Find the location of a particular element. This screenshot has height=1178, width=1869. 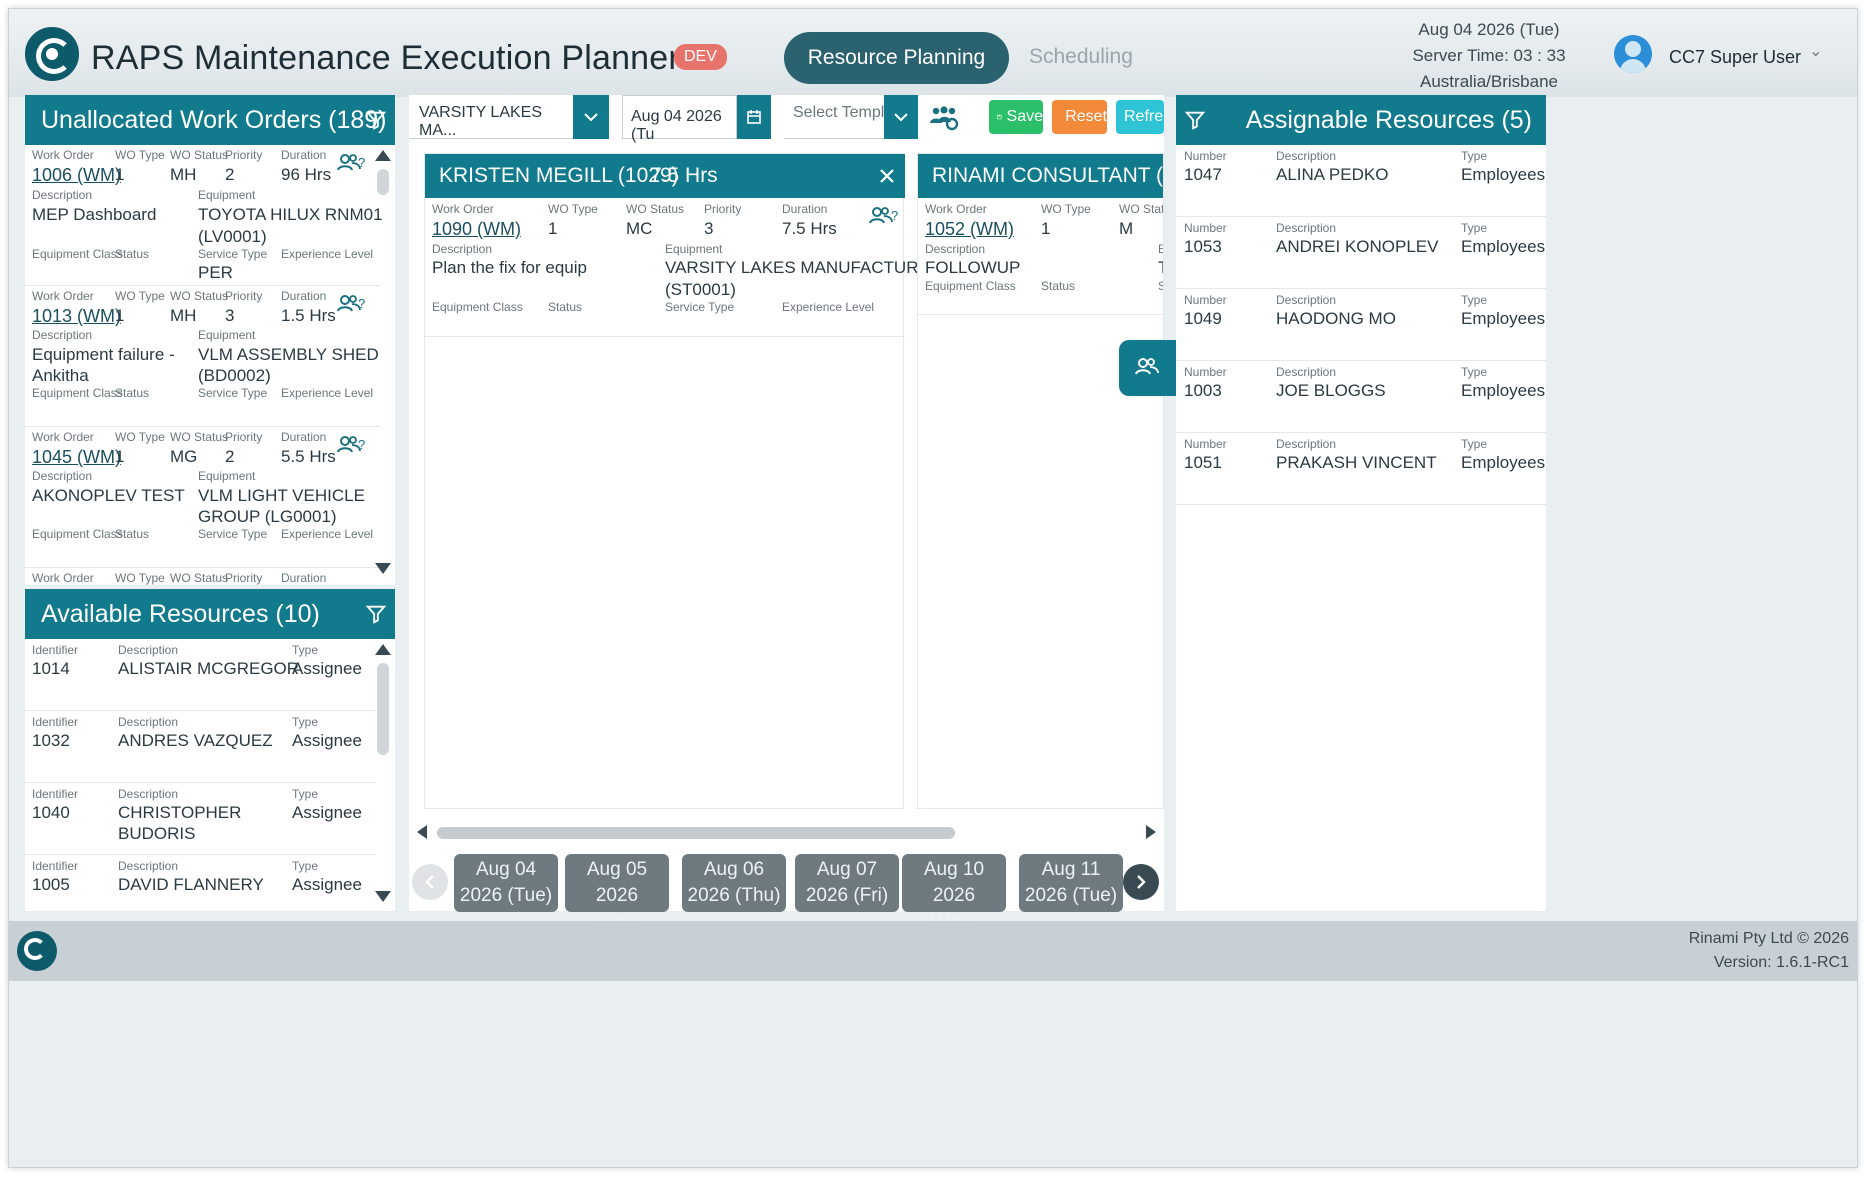

label-equipment-class: Equipment Class is located at coordinates (77, 534).